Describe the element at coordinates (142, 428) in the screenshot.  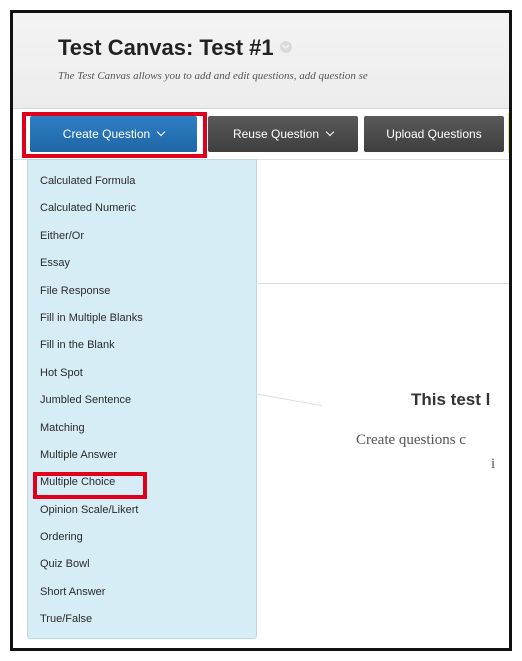
I see `menu-item-matching: Matching` at that location.